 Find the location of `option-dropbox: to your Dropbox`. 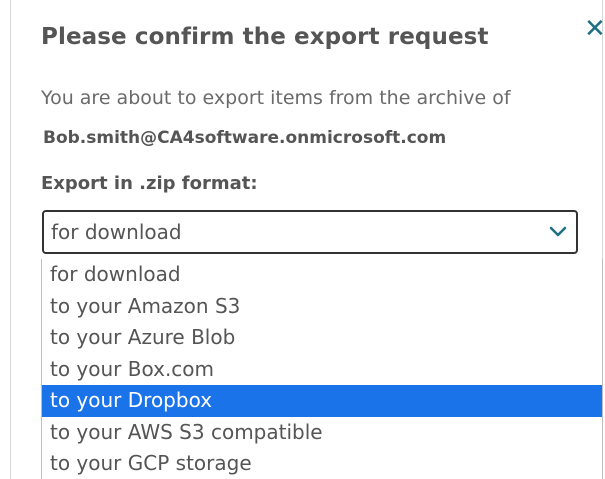

option-dropbox: to your Dropbox is located at coordinates (322, 401).